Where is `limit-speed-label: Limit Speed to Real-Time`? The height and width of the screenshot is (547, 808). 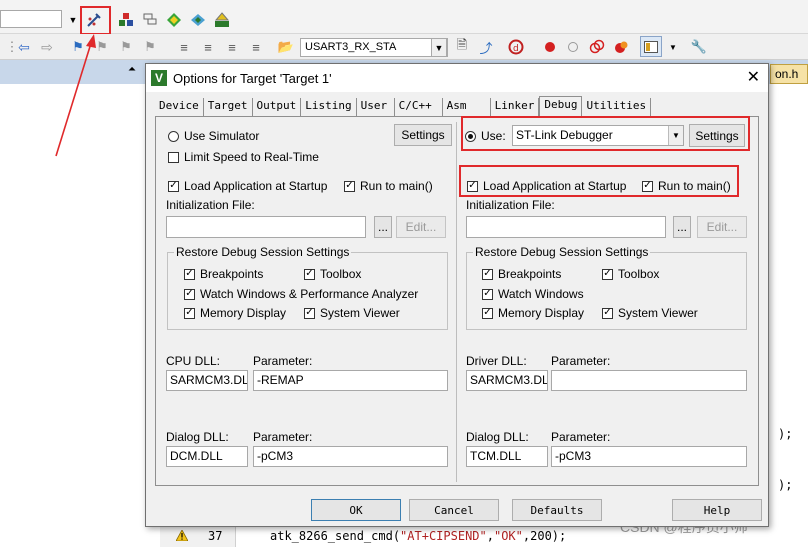
limit-speed-label: Limit Speed to Real-Time is located at coordinates (251, 157).